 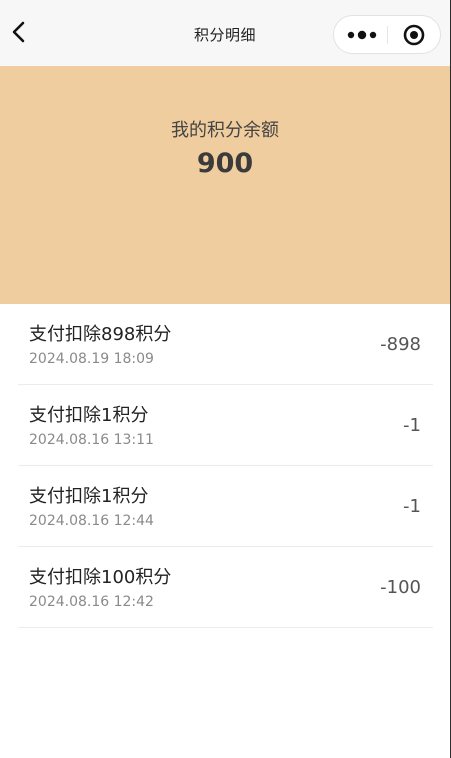 I want to click on record-time: 2024.08.19 18:09, so click(x=91, y=359).